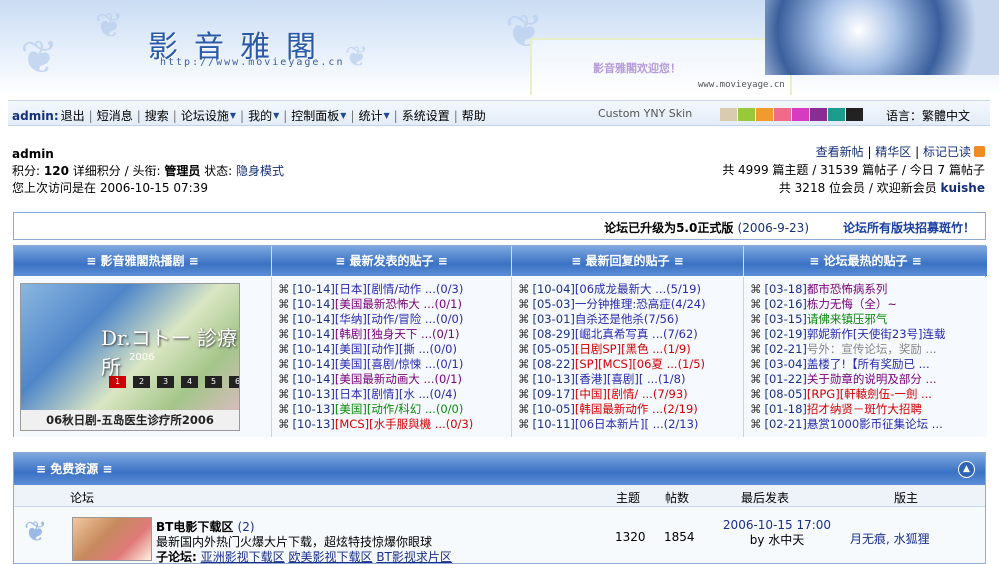 The image size is (999, 564). I want to click on topic-link: 郭妮新作[天使街23号]连载, so click(876, 334).